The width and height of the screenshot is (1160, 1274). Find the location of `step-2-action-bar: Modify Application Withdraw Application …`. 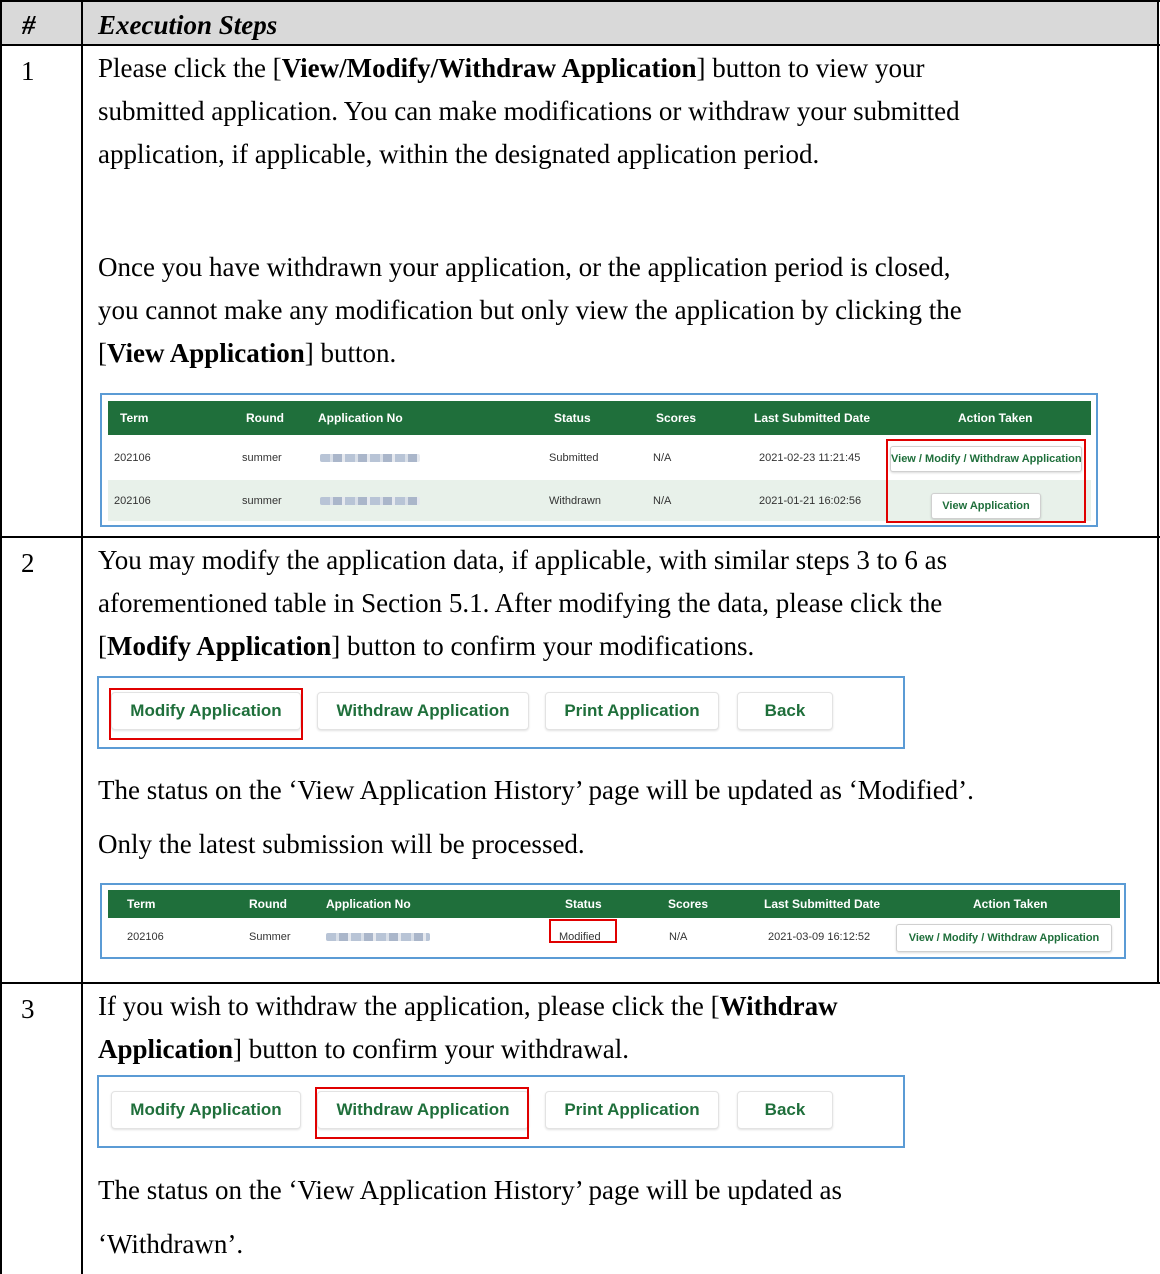

step-2-action-bar: Modify Application Withdraw Application … is located at coordinates (501, 712).